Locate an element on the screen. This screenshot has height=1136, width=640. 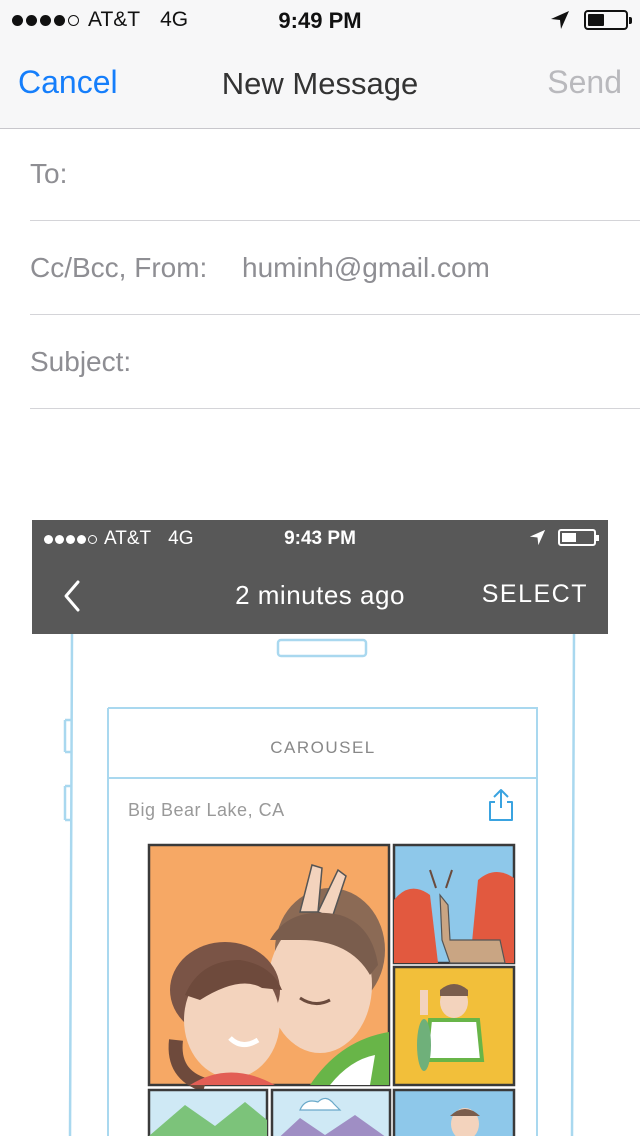
status-bar: AT&T 4G 9:49 PM is located at coordinates (320, 20).